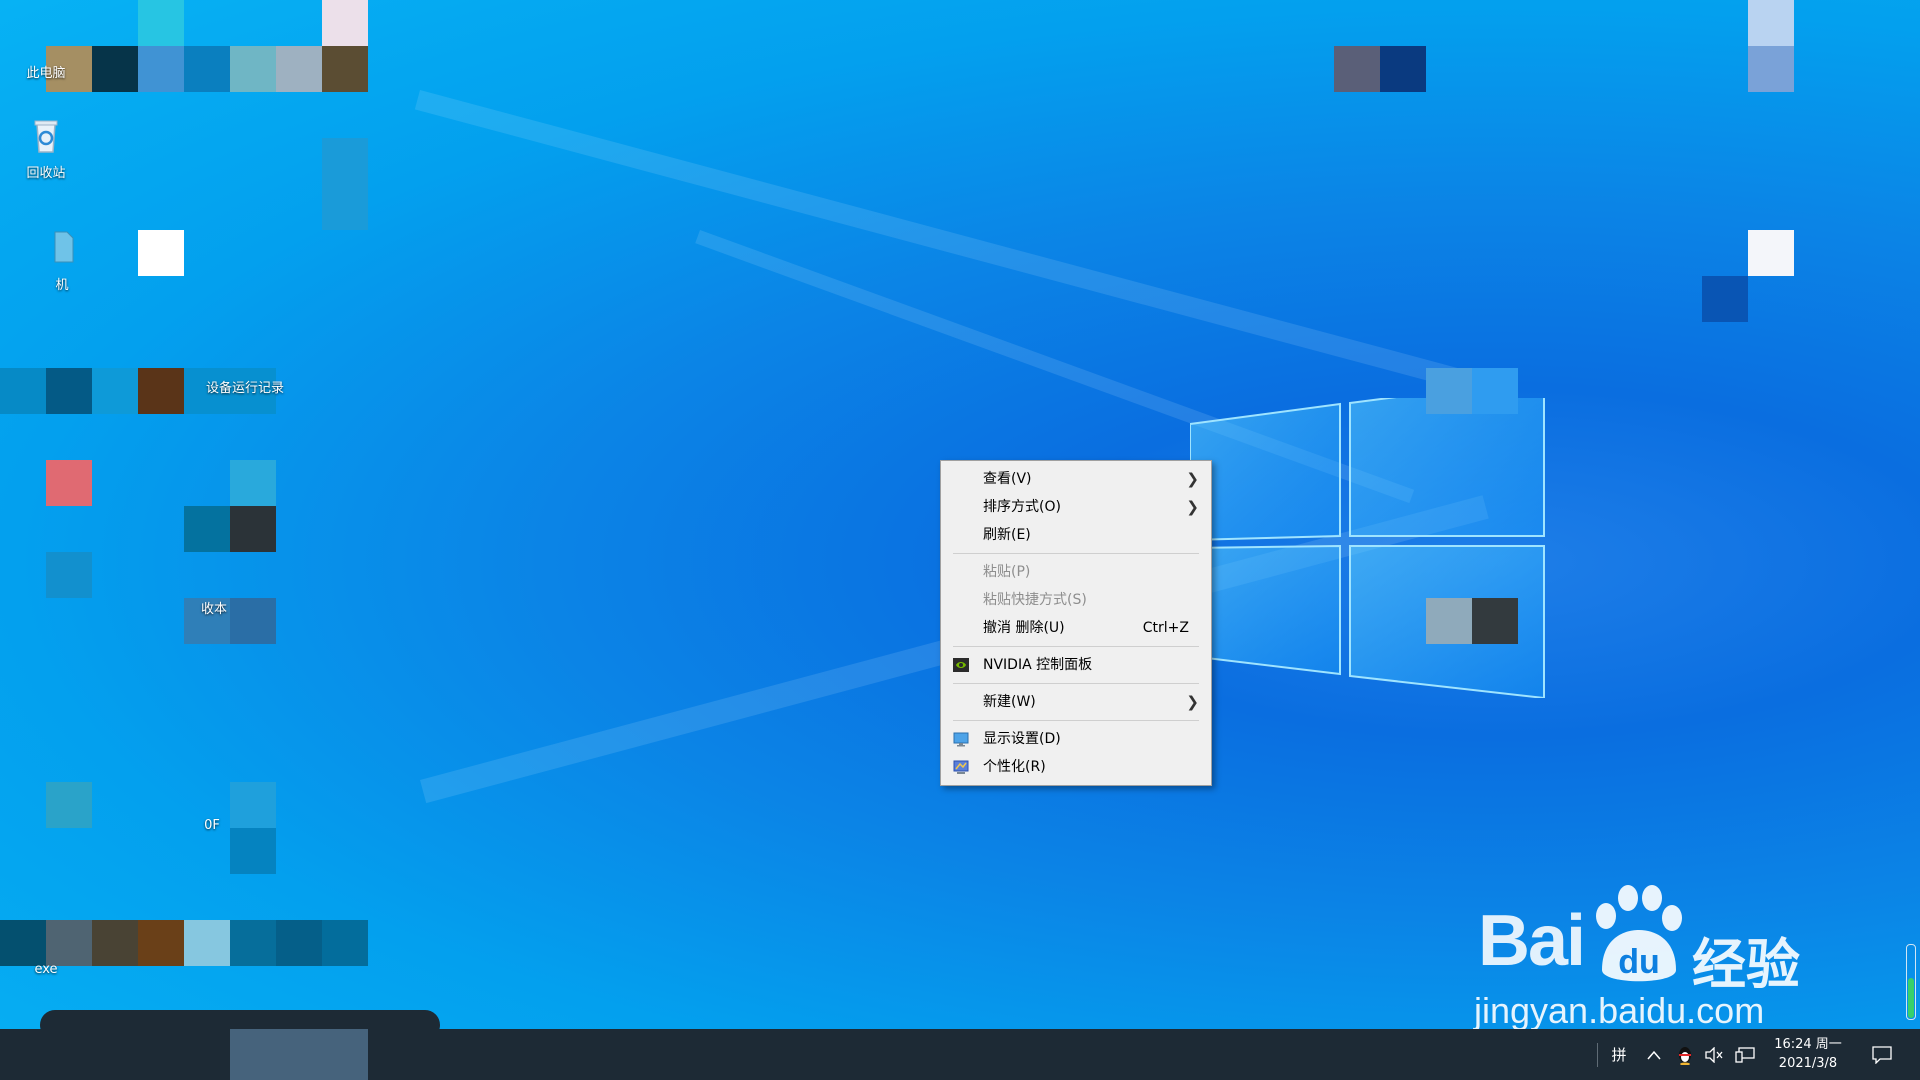 The image size is (1920, 1080). What do you see at coordinates (214, 591) in the screenshot?
I see `desktop-icon-shouben: 收本` at bounding box center [214, 591].